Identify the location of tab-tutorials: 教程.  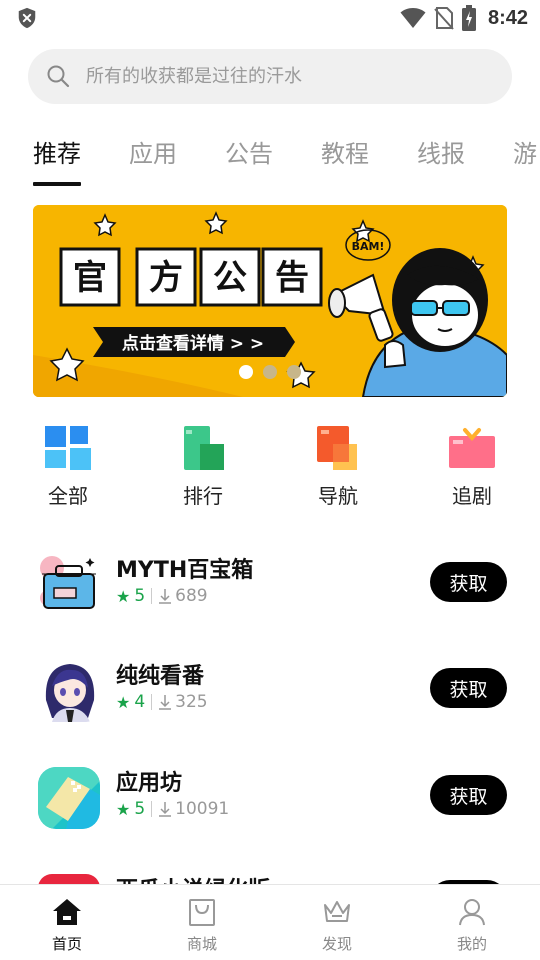
(345, 151).